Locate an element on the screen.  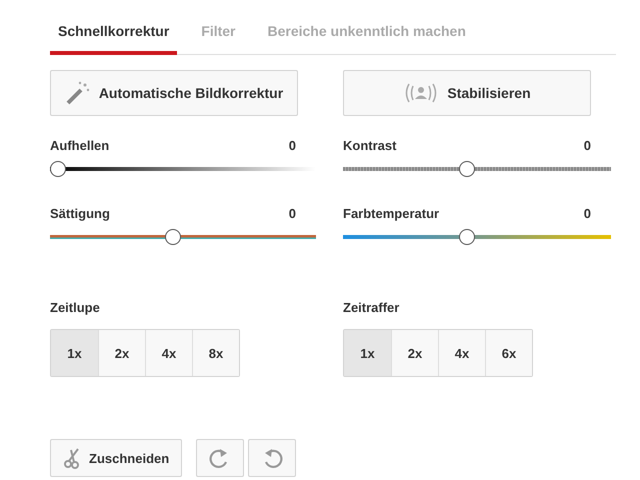
slider-label: Aufhellen is located at coordinates (80, 145).